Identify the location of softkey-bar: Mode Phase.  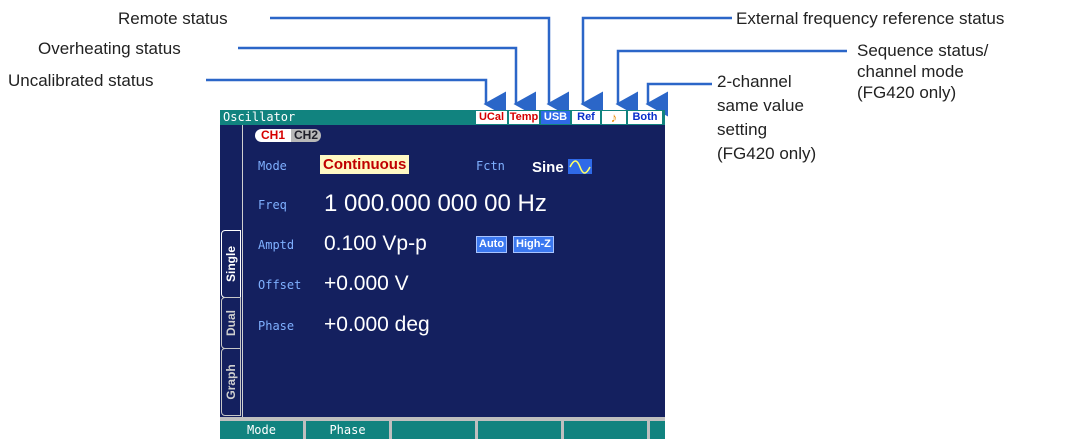
(442, 428).